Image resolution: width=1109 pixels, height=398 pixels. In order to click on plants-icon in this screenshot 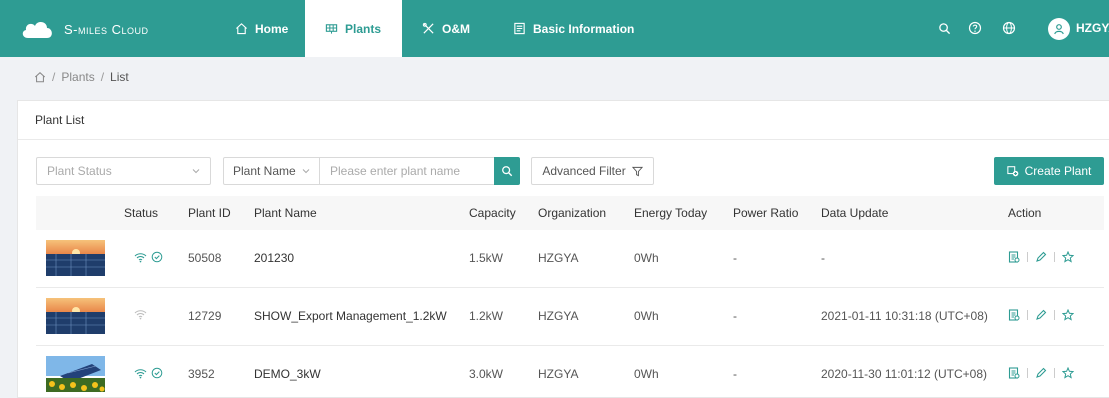, I will do `click(331, 29)`.